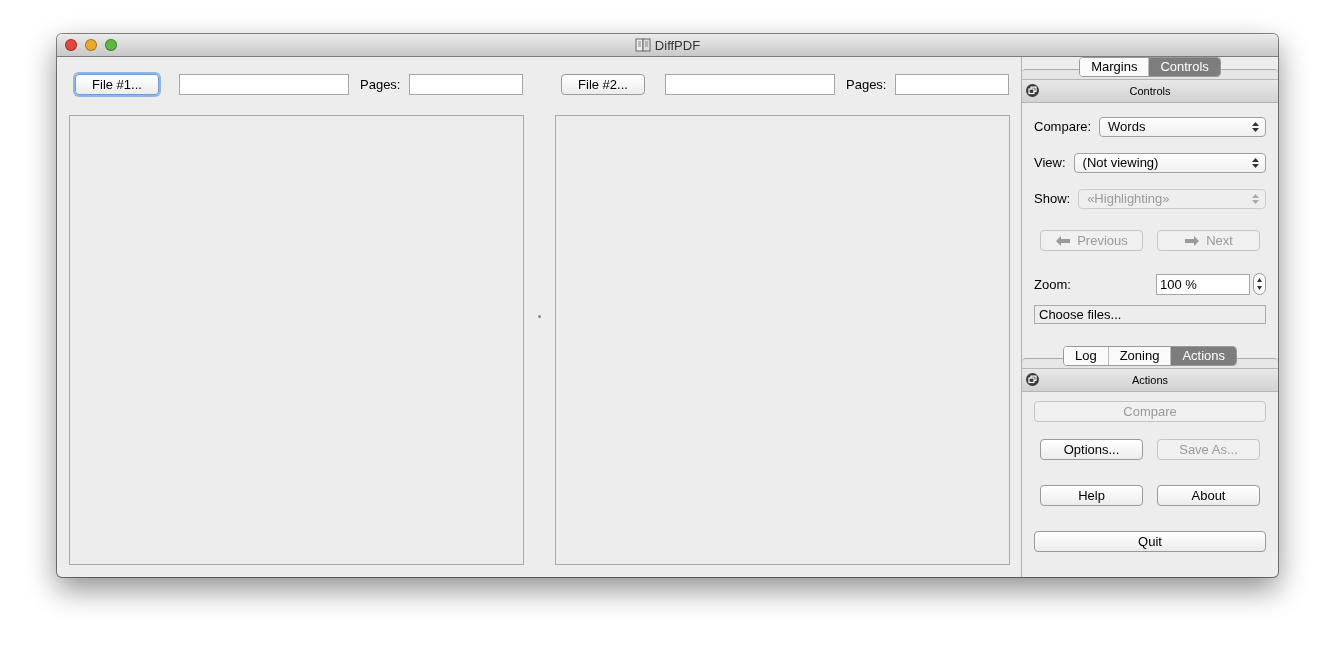 The width and height of the screenshot is (1335, 657). Describe the element at coordinates (1203, 284) in the screenshot. I see `zoom-field: 100 %` at that location.